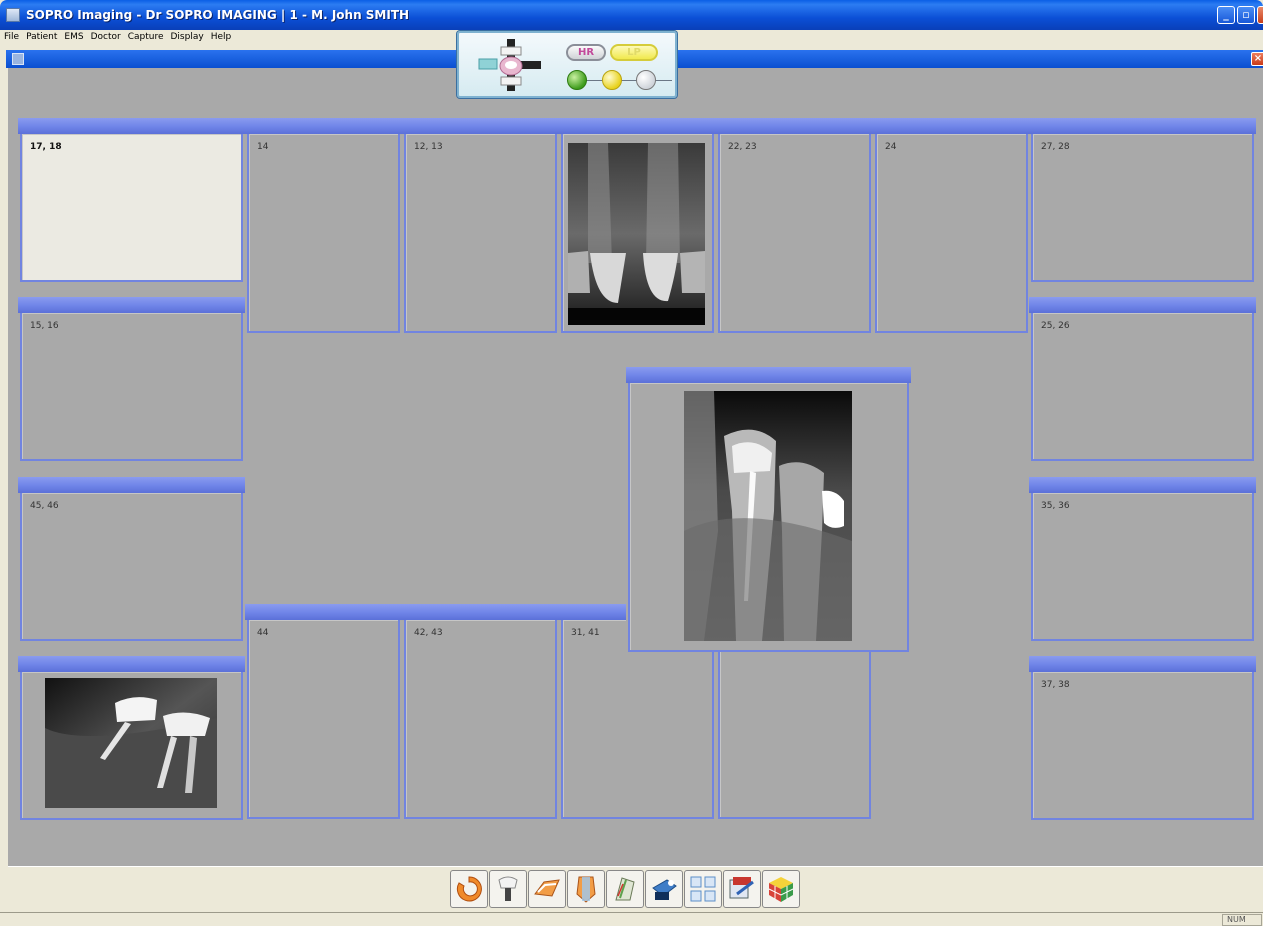 The width and height of the screenshot is (1263, 926). I want to click on tooth-number-label: 45, 46, so click(44, 506).